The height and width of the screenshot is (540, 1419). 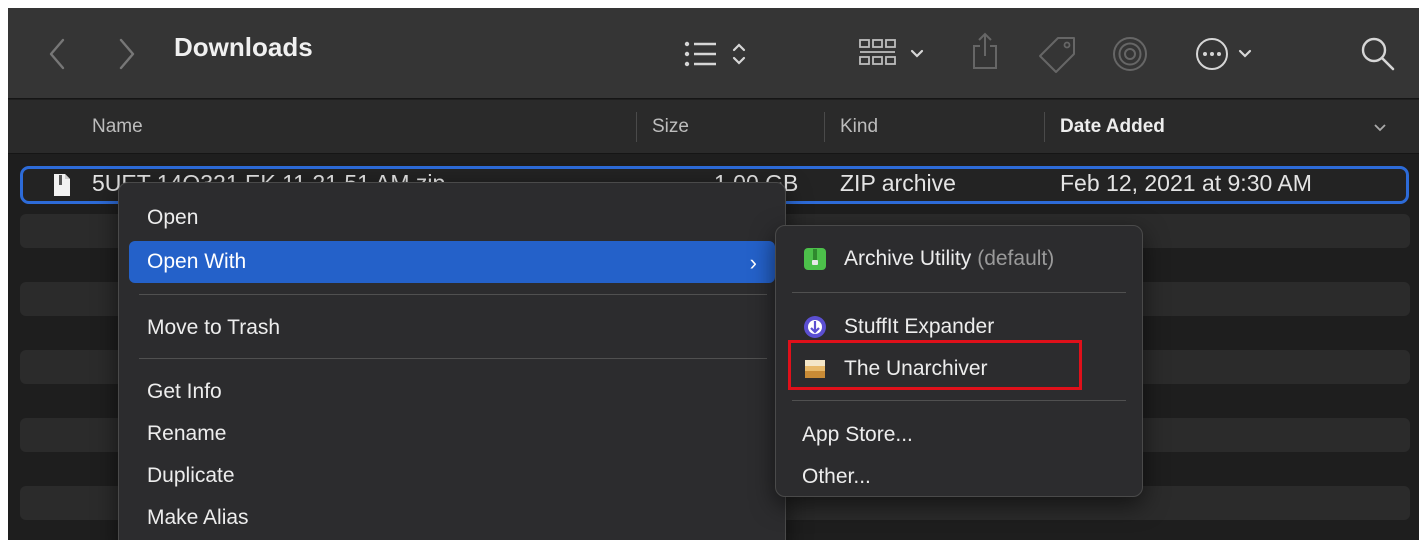 I want to click on stuffit-expander-icon, so click(x=815, y=327).